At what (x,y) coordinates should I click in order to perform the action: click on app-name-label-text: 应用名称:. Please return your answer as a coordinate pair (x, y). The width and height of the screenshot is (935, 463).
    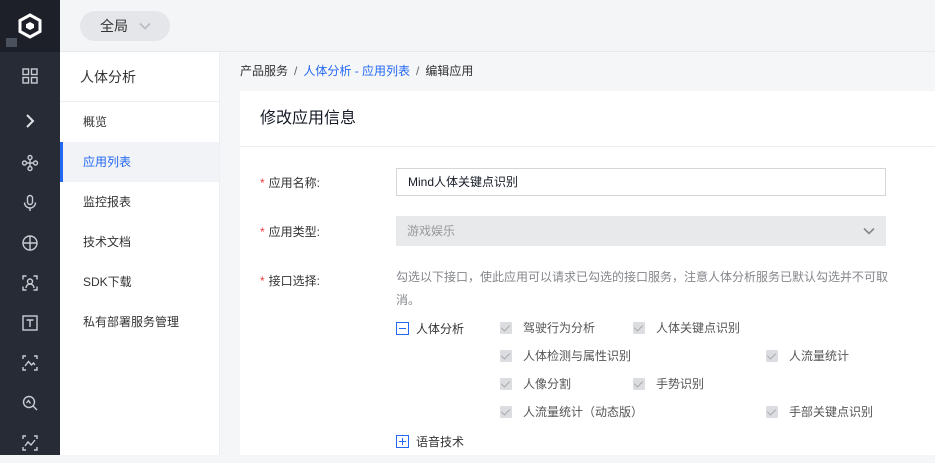
    Looking at the image, I should click on (294, 183).